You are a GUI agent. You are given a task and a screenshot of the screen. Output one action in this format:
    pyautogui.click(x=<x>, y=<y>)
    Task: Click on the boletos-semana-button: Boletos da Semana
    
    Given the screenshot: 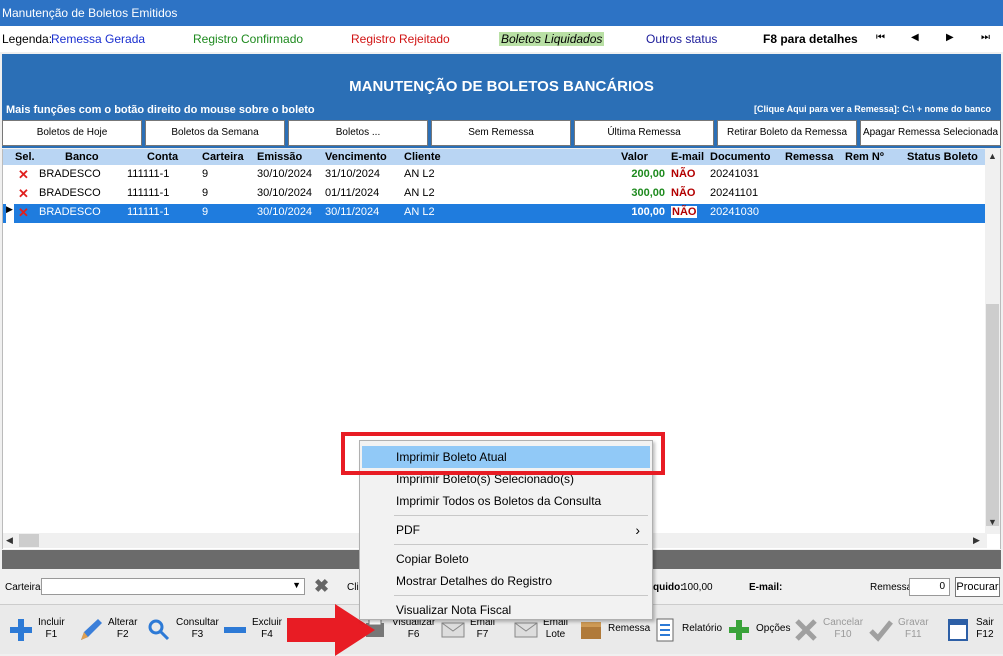 What is the action you would take?
    pyautogui.click(x=215, y=133)
    